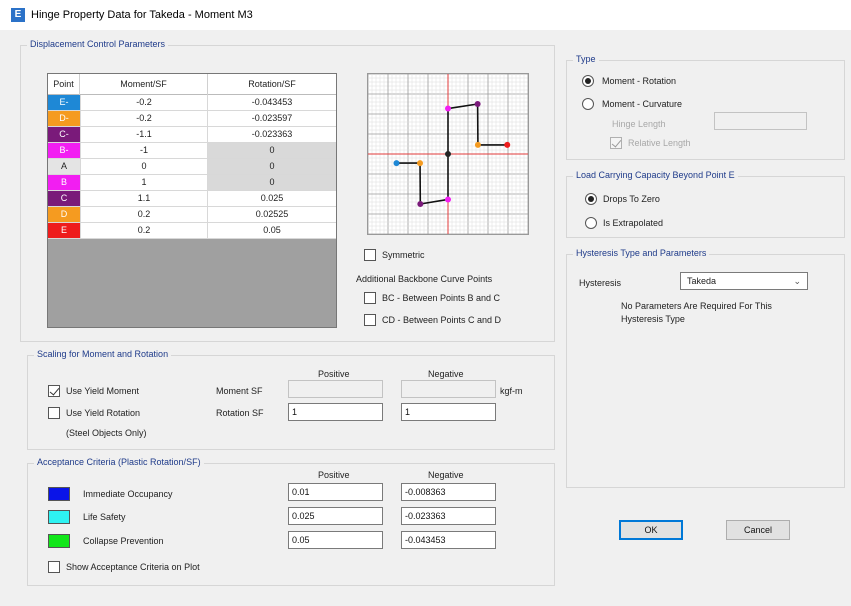  I want to click on table-row: E- -0.2 -0.043453, so click(192, 103).